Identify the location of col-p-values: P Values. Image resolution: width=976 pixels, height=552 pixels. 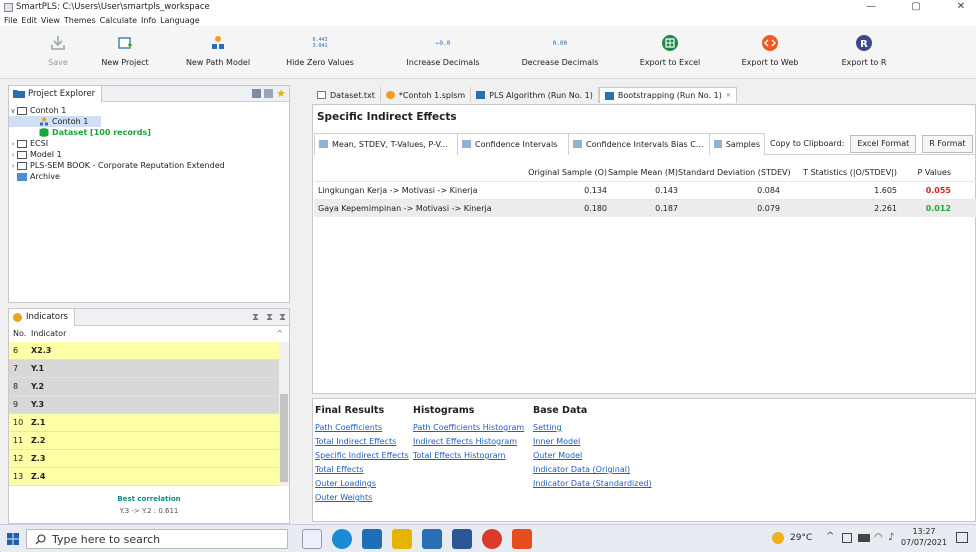
(924, 172).